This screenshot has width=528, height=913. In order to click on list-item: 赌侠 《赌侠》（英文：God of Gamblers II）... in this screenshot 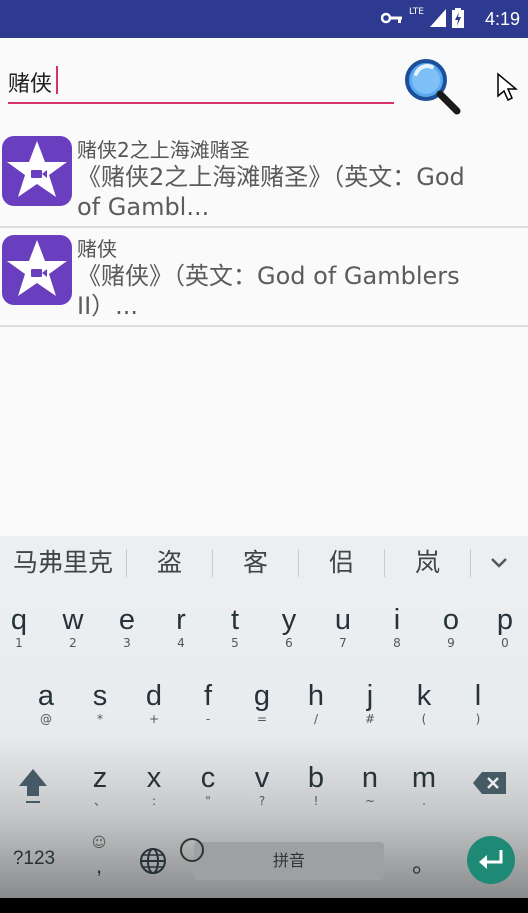, I will do `click(264, 278)`.